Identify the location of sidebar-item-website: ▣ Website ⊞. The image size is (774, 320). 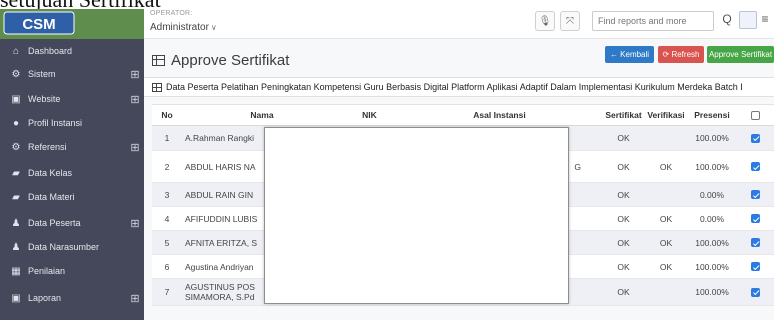
(72, 99).